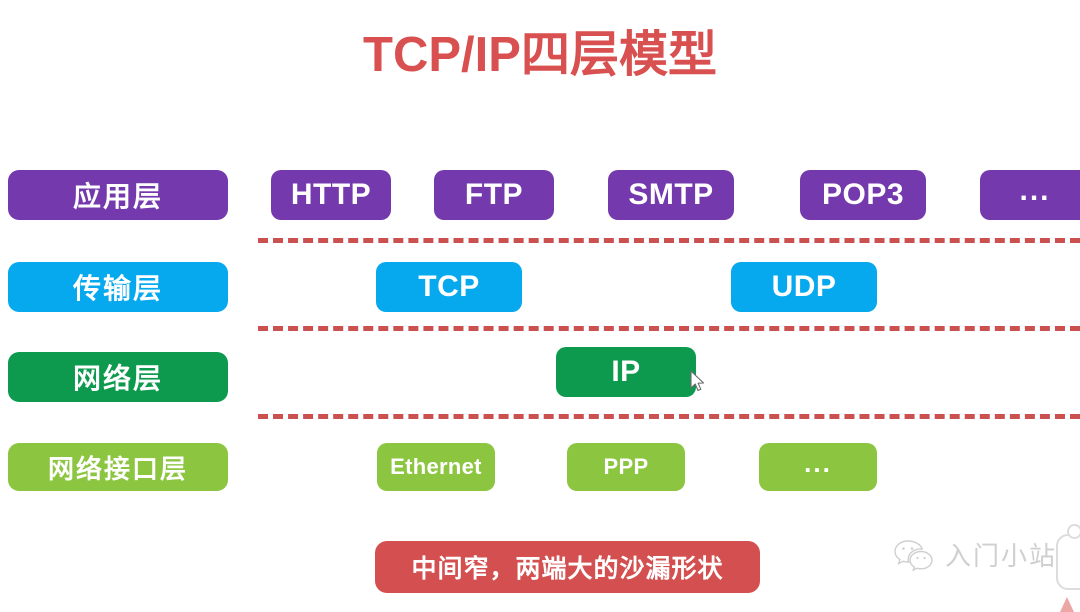 The image size is (1080, 612). Describe the element at coordinates (540, 55) in the screenshot. I see `page-title: TCP/IP四层模型` at that location.